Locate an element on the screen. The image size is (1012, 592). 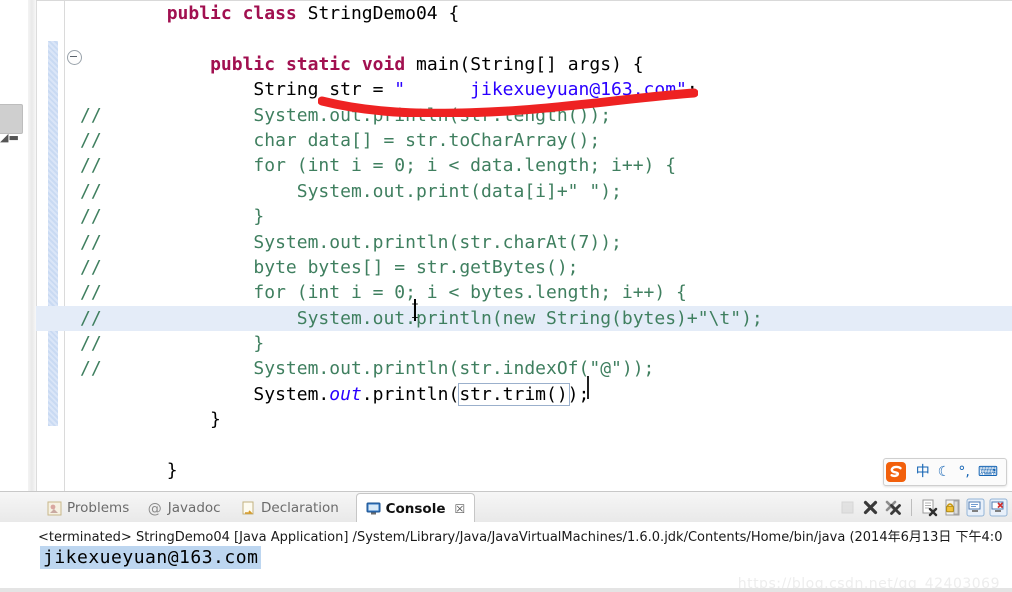
line-println-charat: // System.out.println(str.charAt(7)); is located at coordinates (546, 242).